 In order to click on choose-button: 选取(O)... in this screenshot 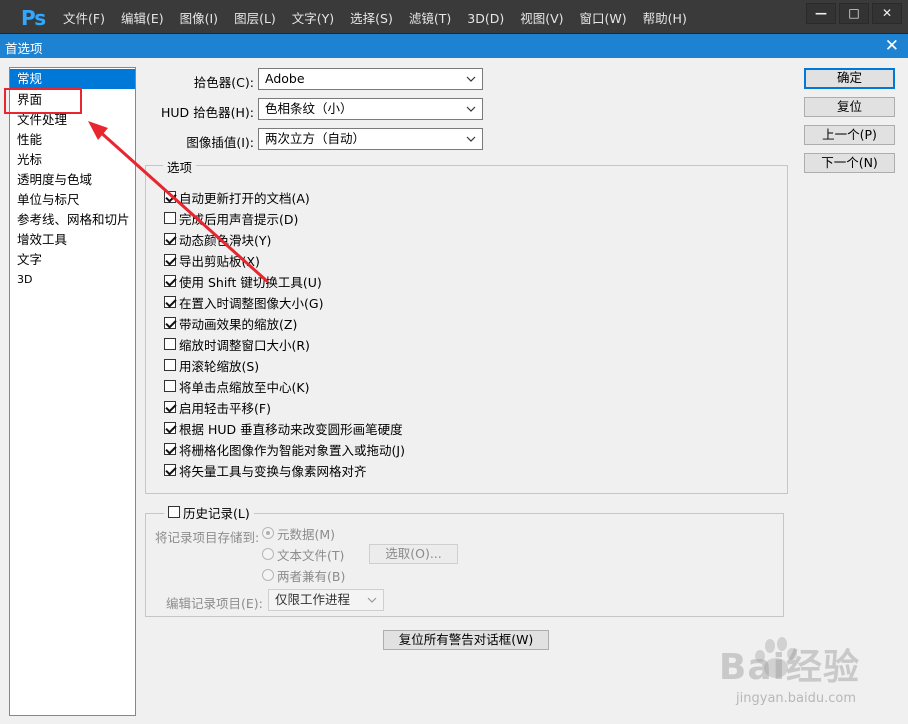, I will do `click(413, 554)`.